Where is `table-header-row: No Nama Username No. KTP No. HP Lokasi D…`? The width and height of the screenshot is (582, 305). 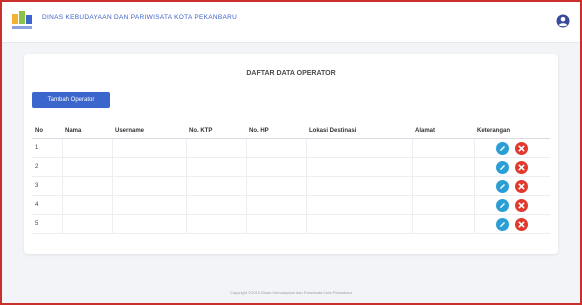
table-header-row: No Nama Username No. KTP No. HP Lokasi D… is located at coordinates (291, 131).